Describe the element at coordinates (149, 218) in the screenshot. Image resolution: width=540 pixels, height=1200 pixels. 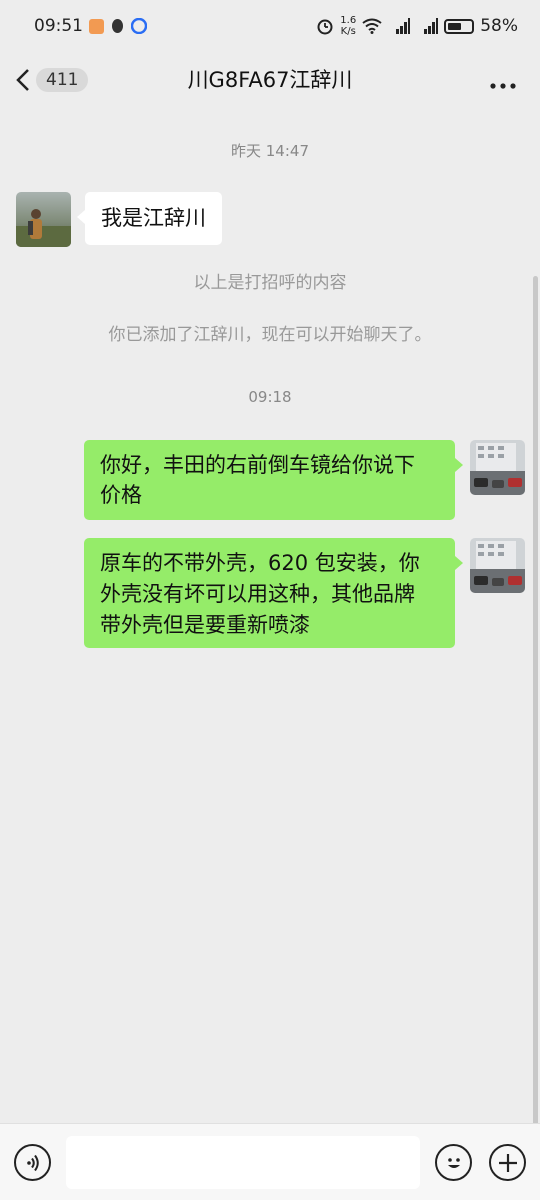
I see `incoming-message: 我是江辞川` at that location.